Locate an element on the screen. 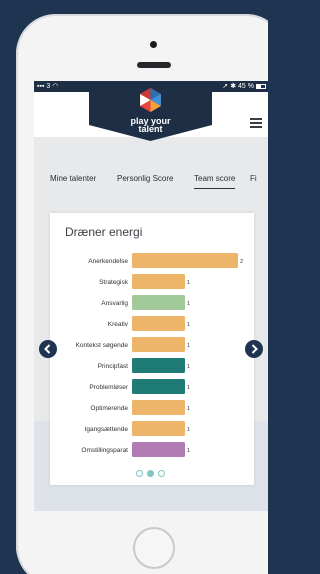 The height and width of the screenshot is (574, 320). category-label: Ansvarlig is located at coordinates (114, 303).